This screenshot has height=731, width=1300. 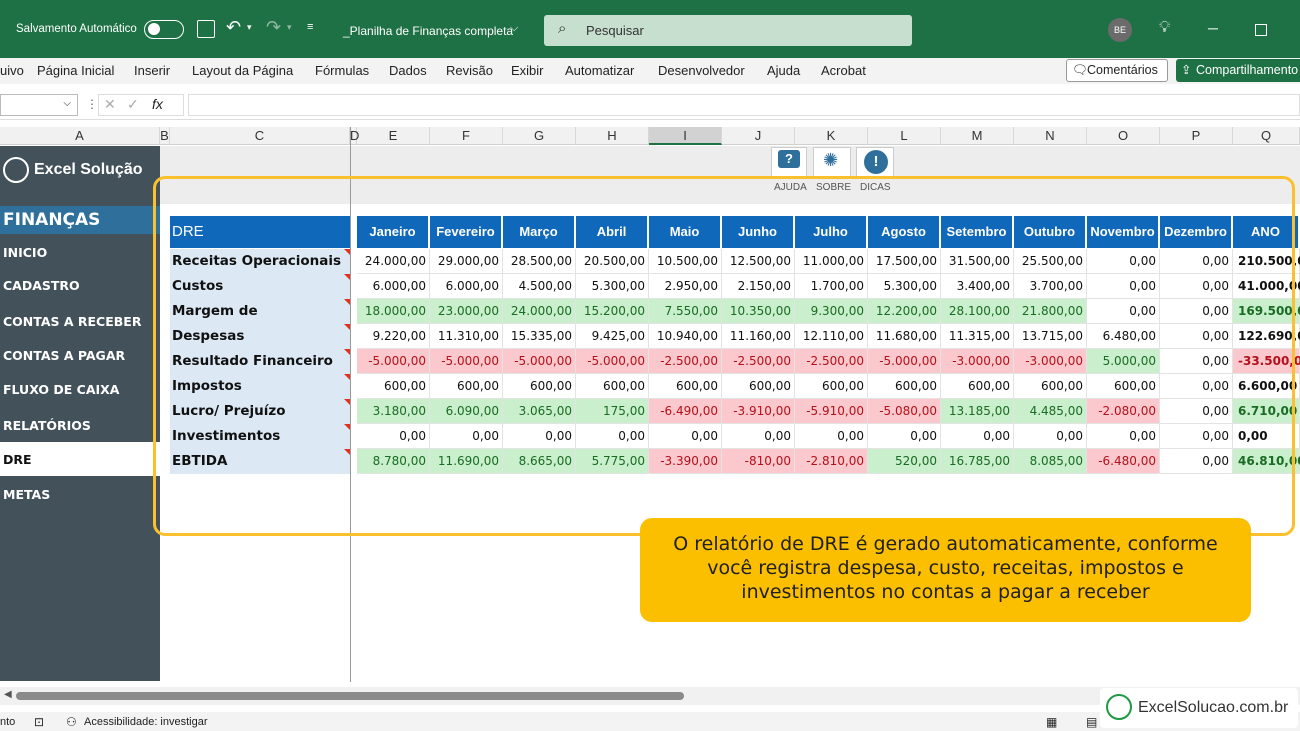 What do you see at coordinates (904, 336) in the screenshot?
I see `value-cell: 11.680,00` at bounding box center [904, 336].